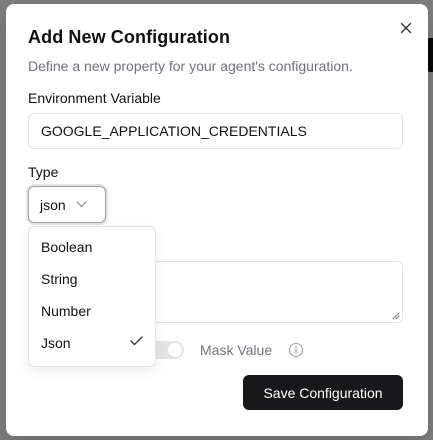 This screenshot has height=440, width=433. I want to click on type-option-label: Boolean, so click(67, 247).